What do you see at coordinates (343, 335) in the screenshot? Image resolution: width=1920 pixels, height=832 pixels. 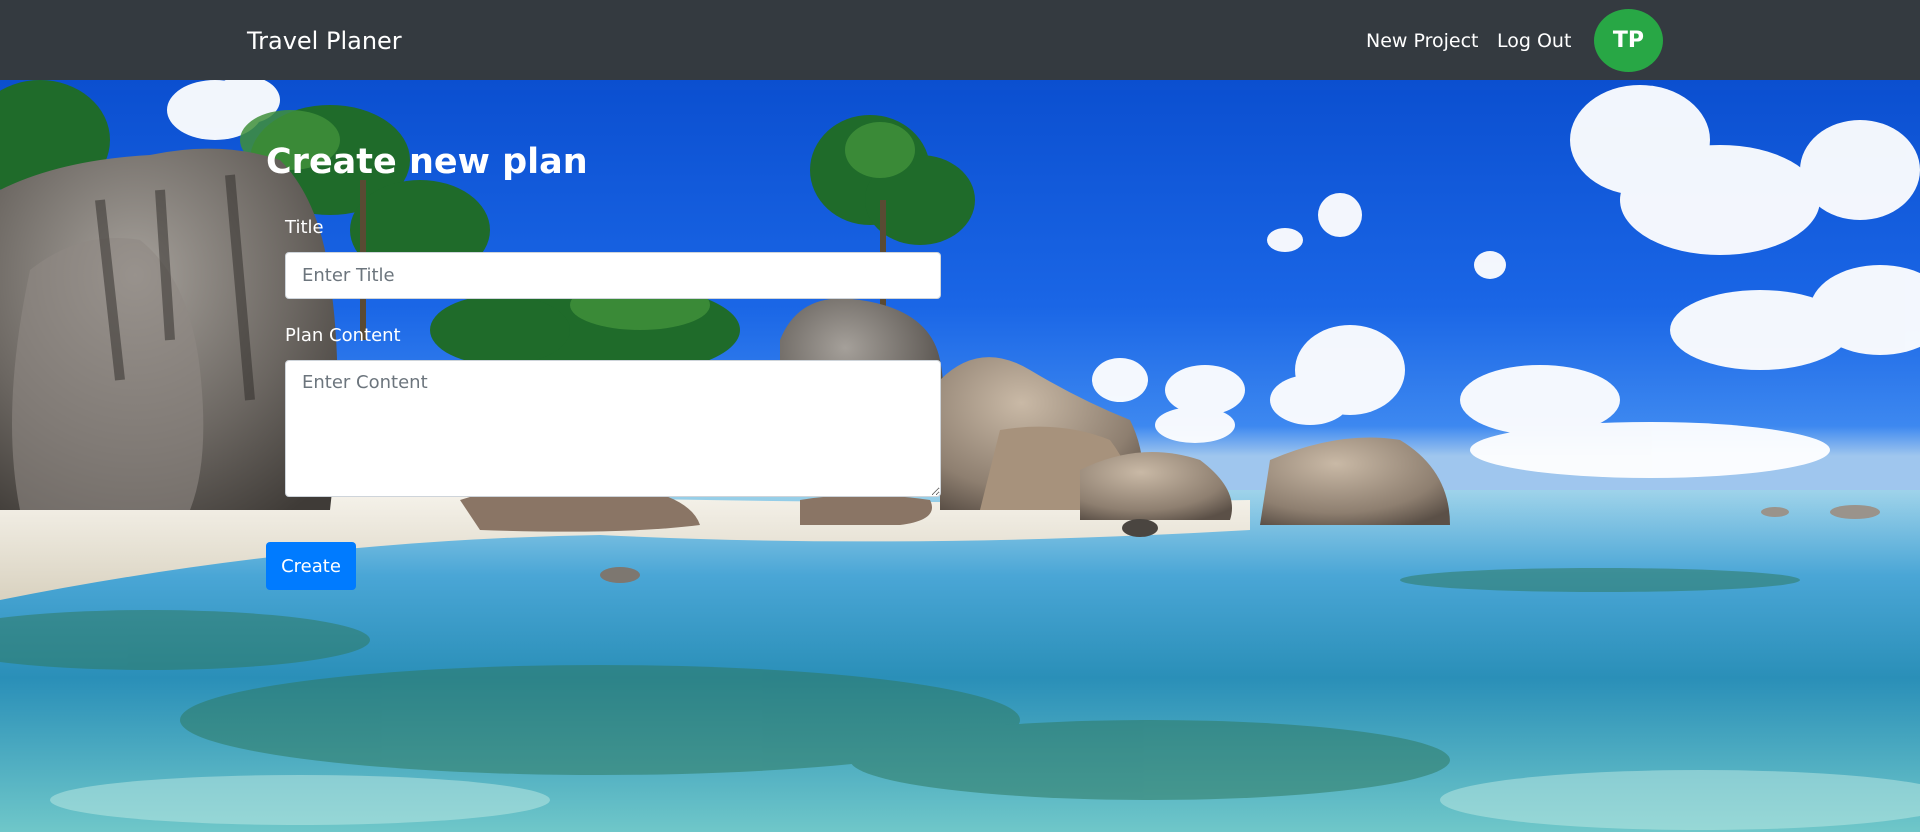 I see `plan-content-label: Plan Content` at bounding box center [343, 335].